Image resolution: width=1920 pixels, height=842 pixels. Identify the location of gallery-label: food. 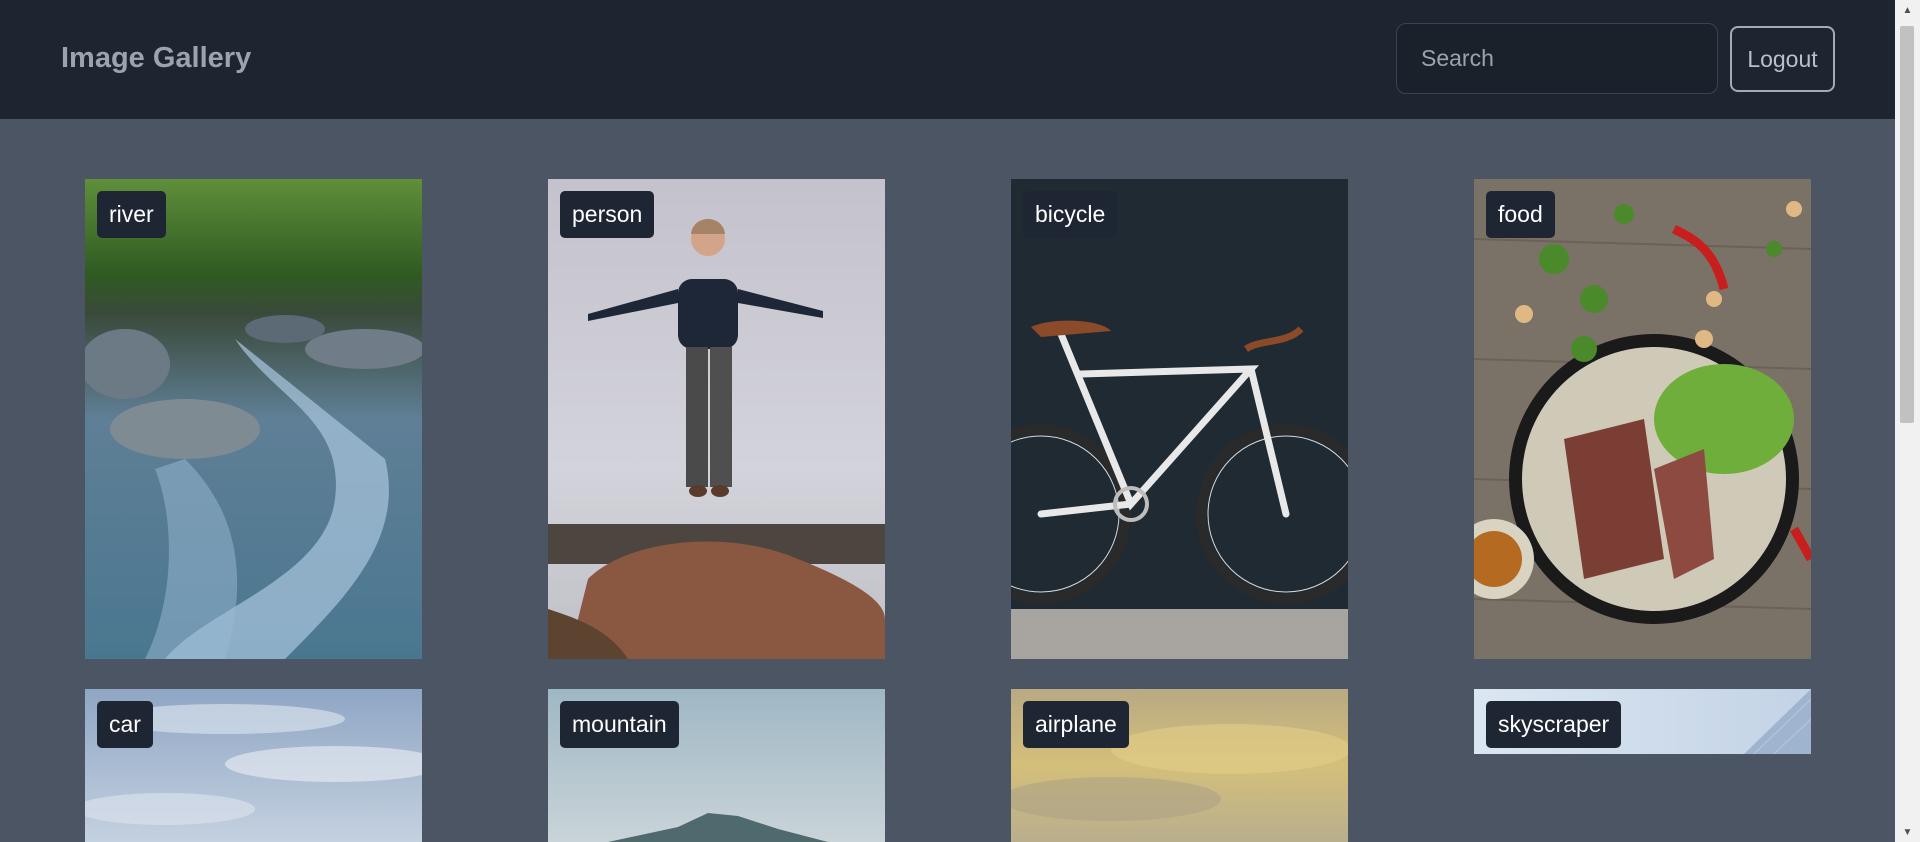
(1520, 214).